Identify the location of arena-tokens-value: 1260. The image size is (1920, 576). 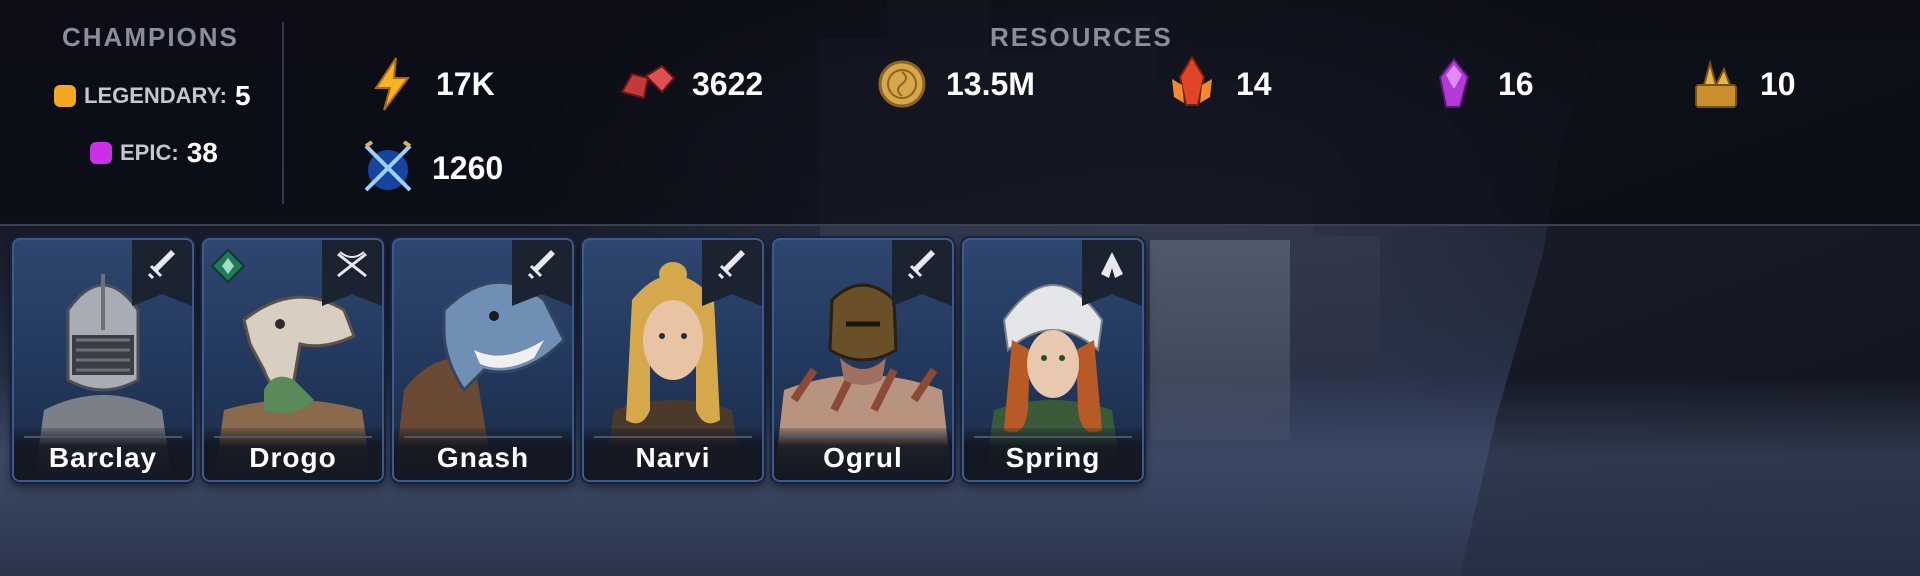
(468, 167).